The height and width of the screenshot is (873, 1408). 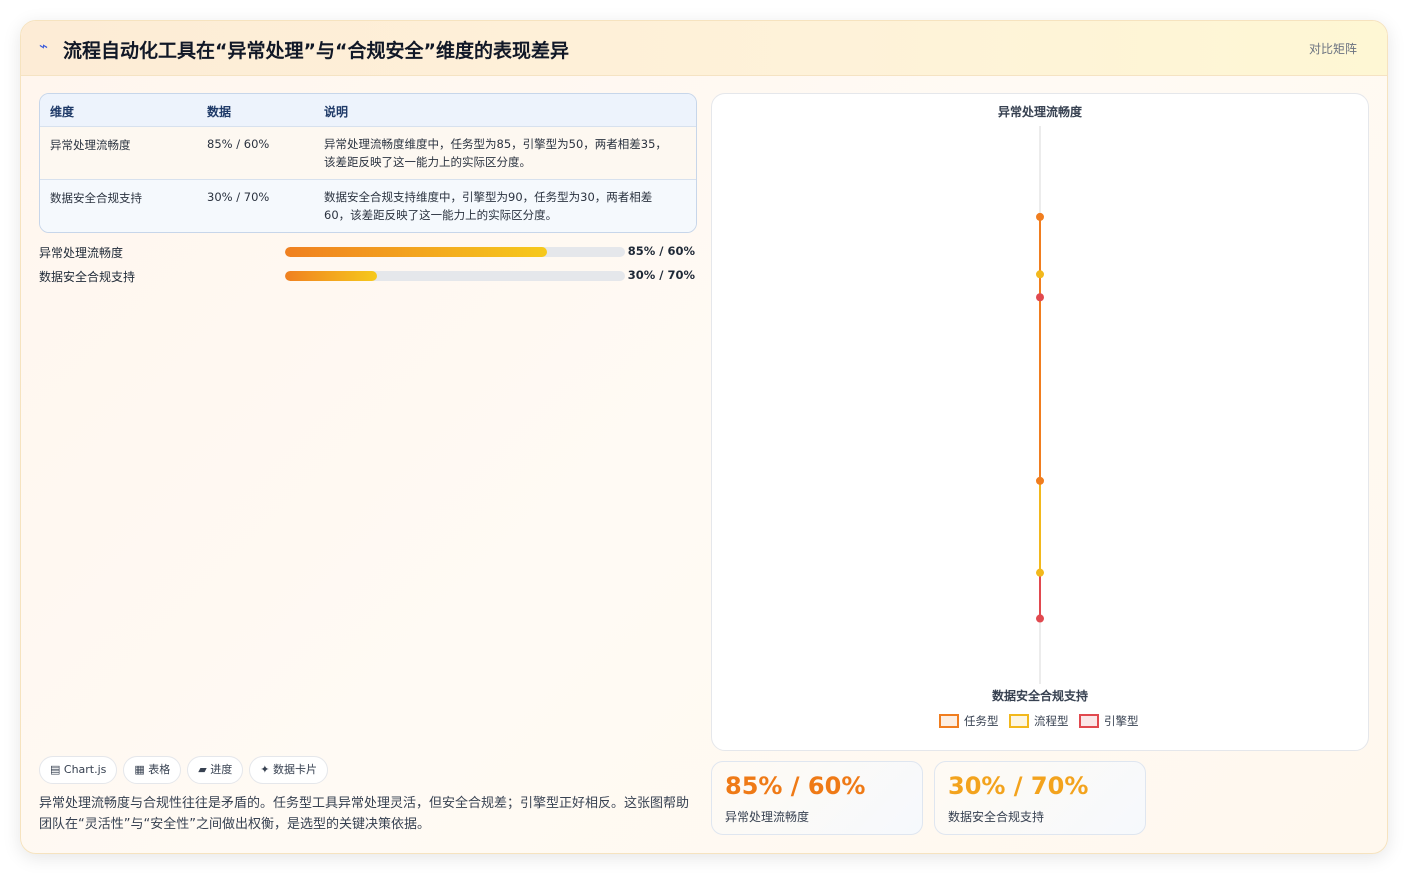 I want to click on cell-dimension: 异常处理流畅度, so click(x=90, y=145).